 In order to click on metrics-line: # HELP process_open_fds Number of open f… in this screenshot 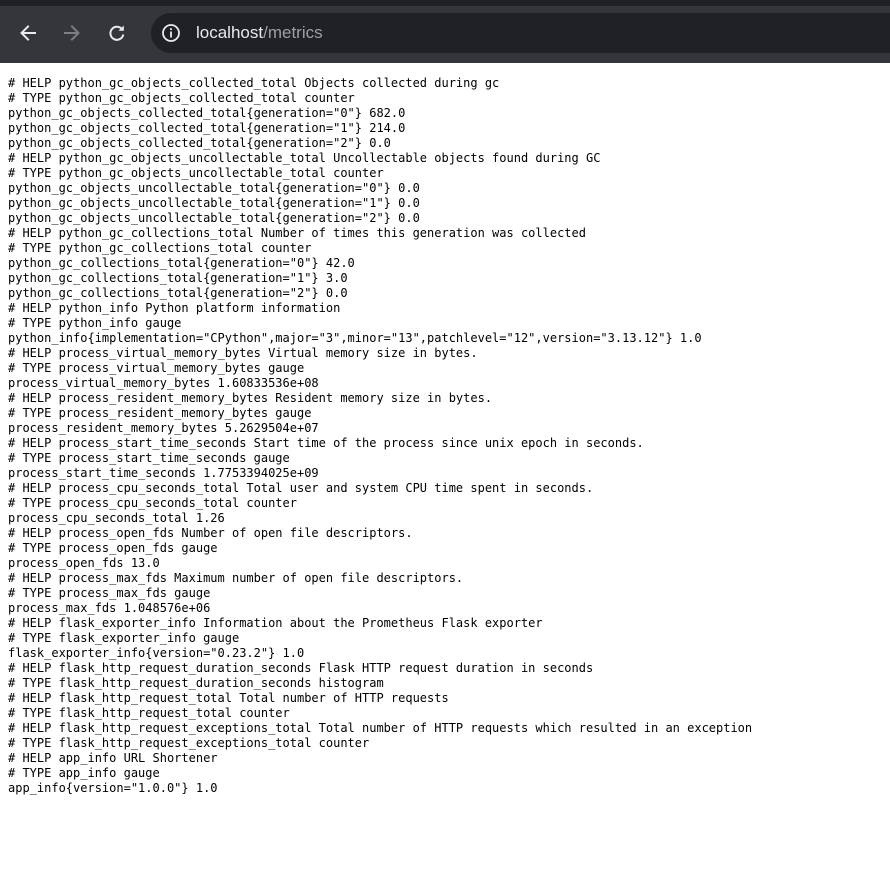, I will do `click(210, 533)`.